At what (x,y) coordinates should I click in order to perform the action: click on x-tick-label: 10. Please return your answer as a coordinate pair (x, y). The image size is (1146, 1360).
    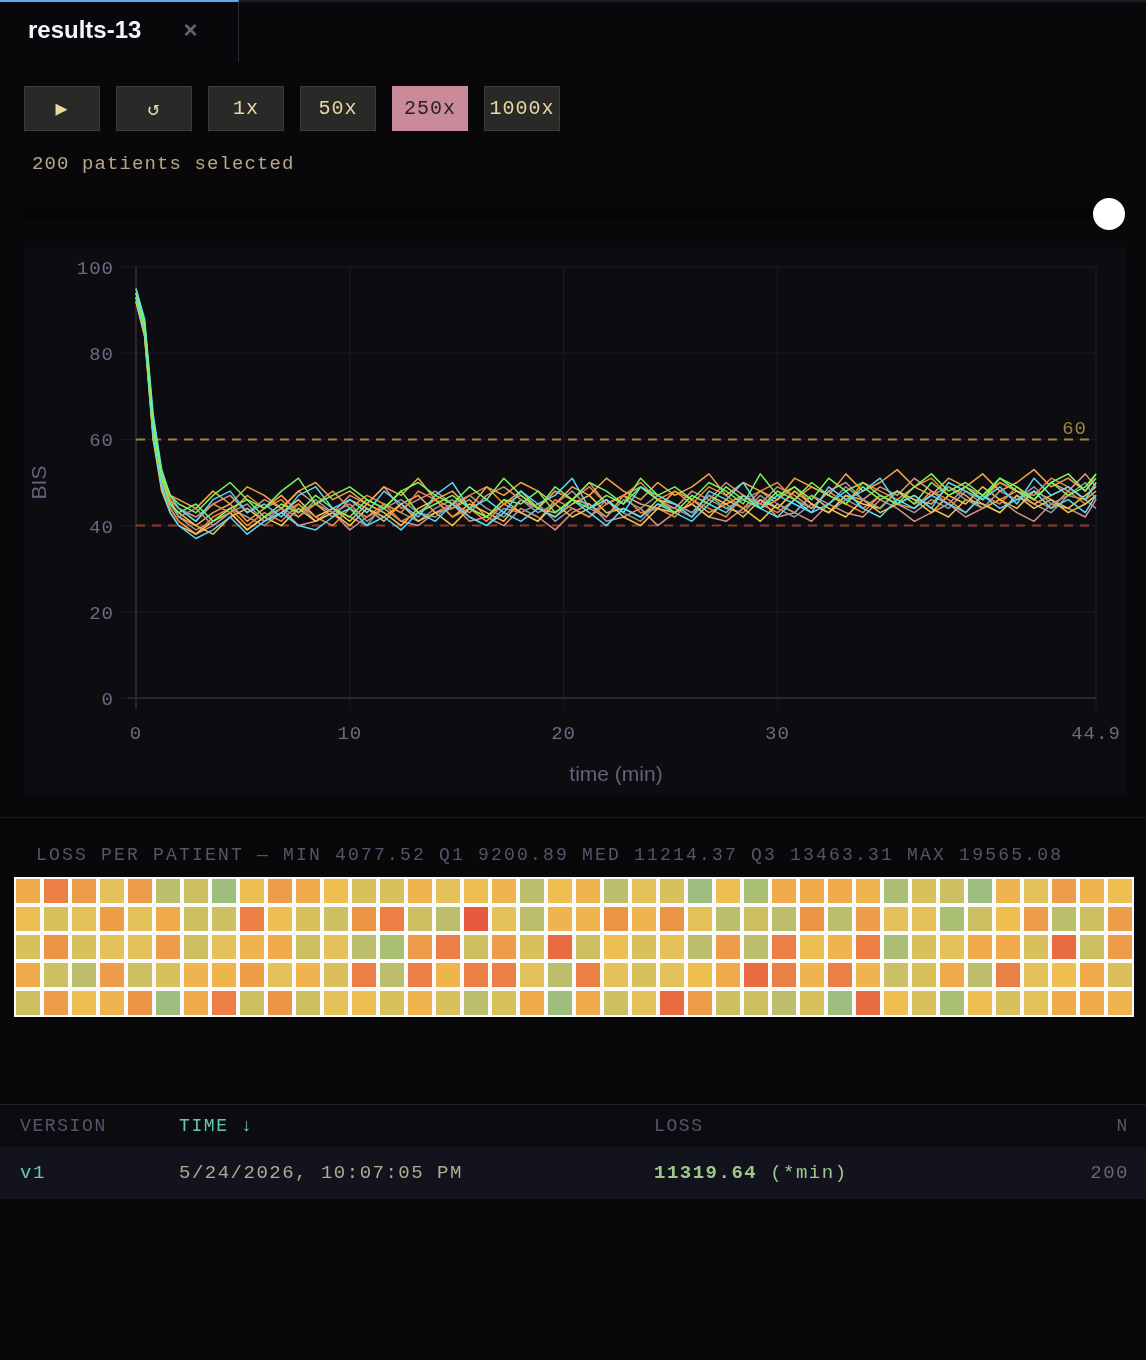
    Looking at the image, I should click on (350, 734).